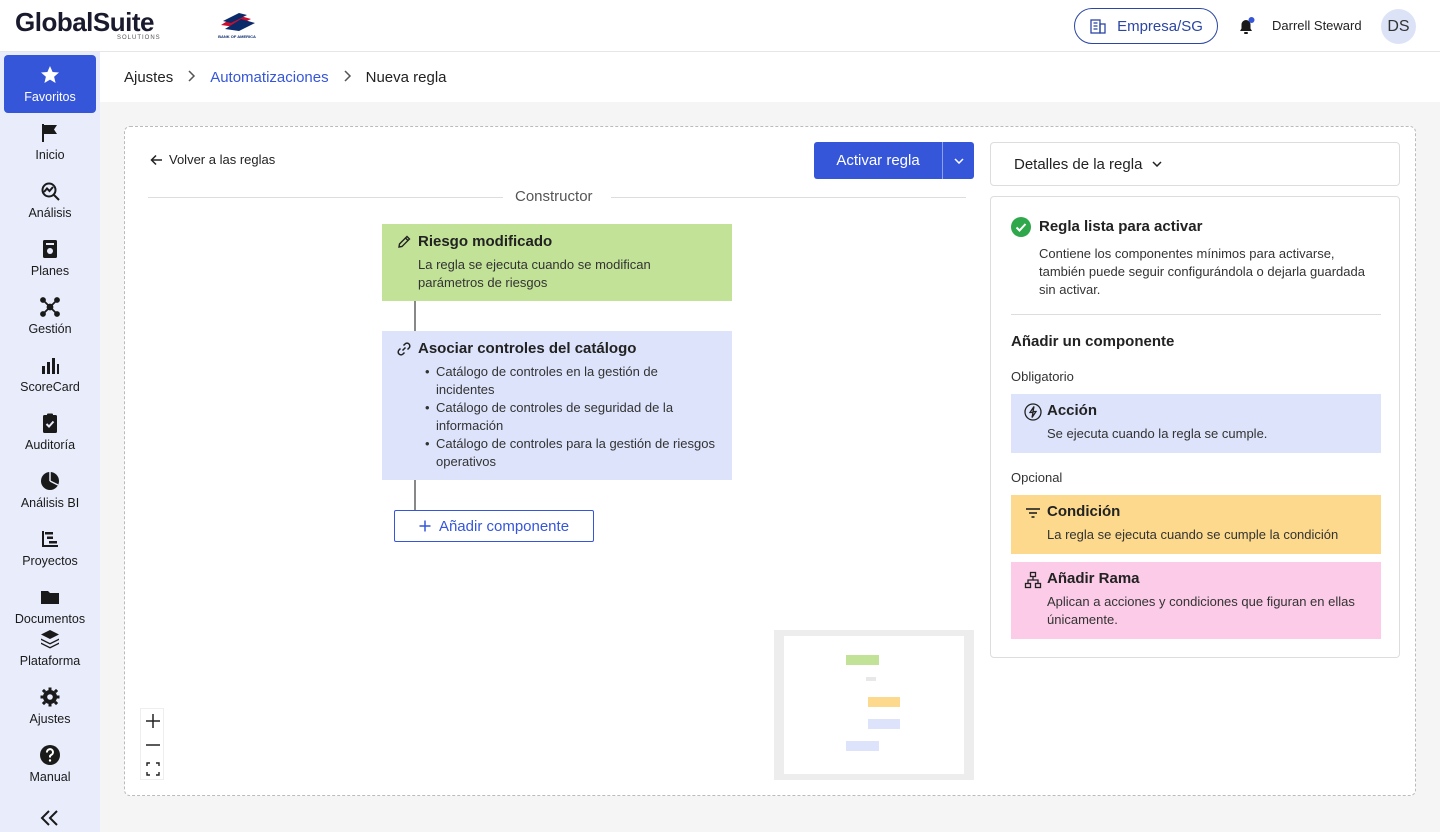 The width and height of the screenshot is (1440, 832). What do you see at coordinates (50, 639) in the screenshot?
I see `layers-icon` at bounding box center [50, 639].